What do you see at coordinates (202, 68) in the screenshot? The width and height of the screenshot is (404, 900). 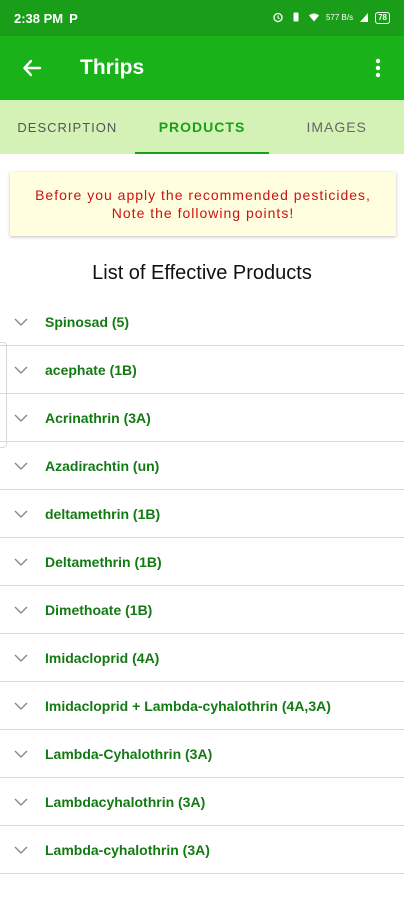 I see `app-bar: Thrips` at bounding box center [202, 68].